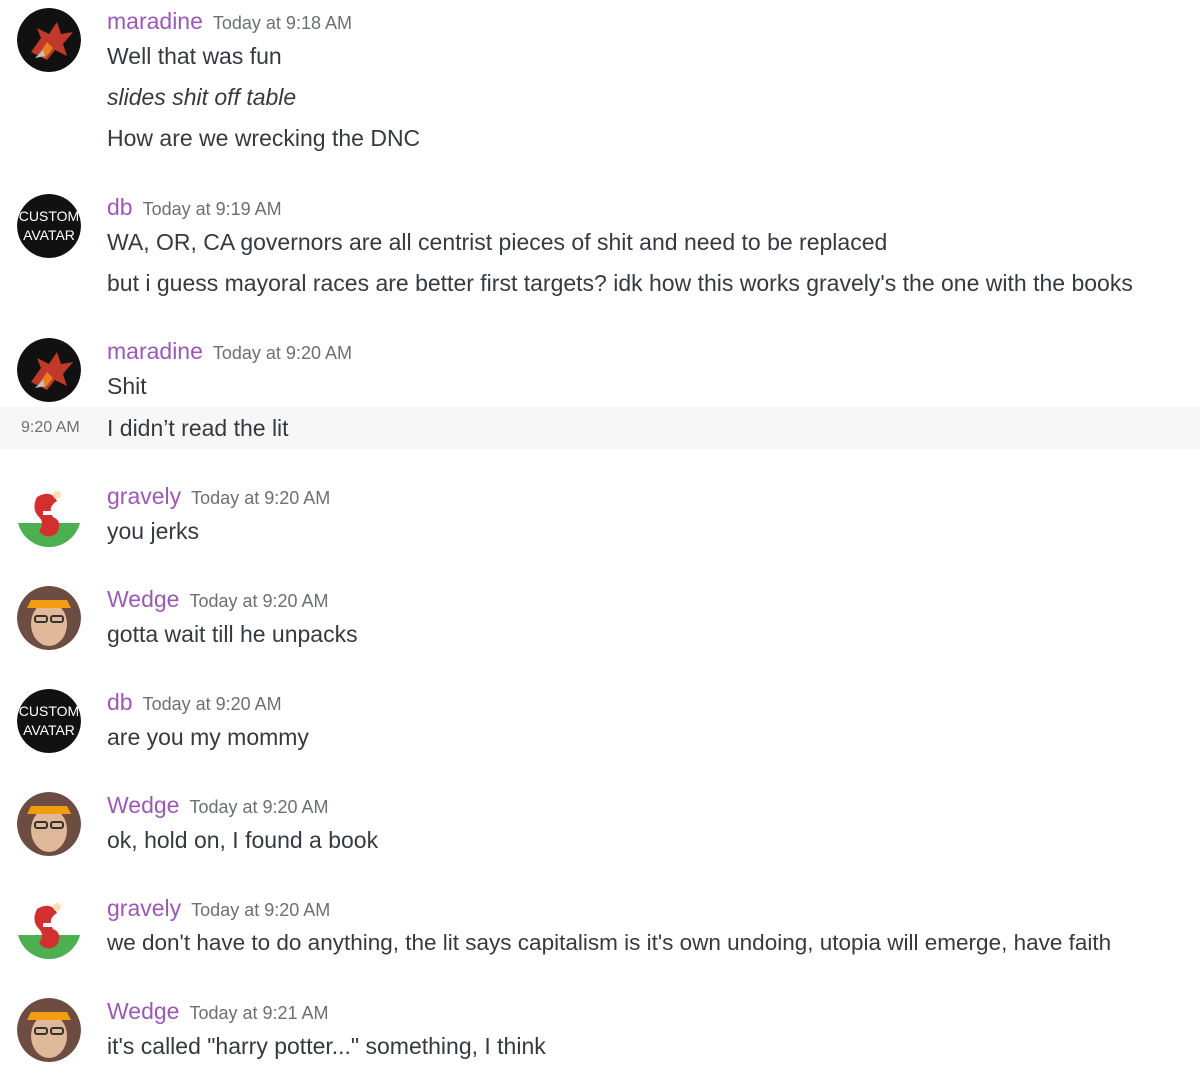 This screenshot has width=1200, height=1080. What do you see at coordinates (127, 386) in the screenshot?
I see `message-text: Shit` at bounding box center [127, 386].